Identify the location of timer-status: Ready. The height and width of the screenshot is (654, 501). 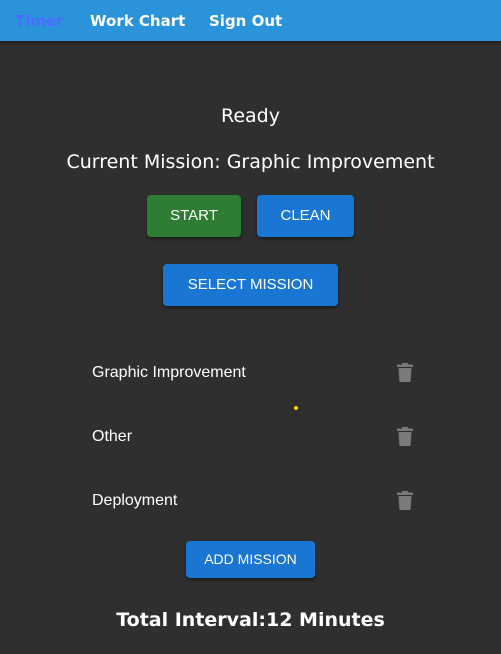
(250, 116).